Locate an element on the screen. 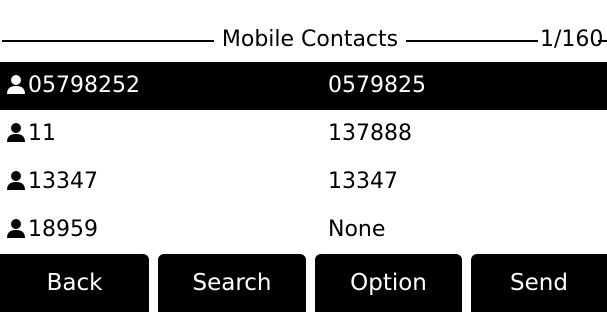 The height and width of the screenshot is (312, 607). title-rule-left is located at coordinates (108, 41).